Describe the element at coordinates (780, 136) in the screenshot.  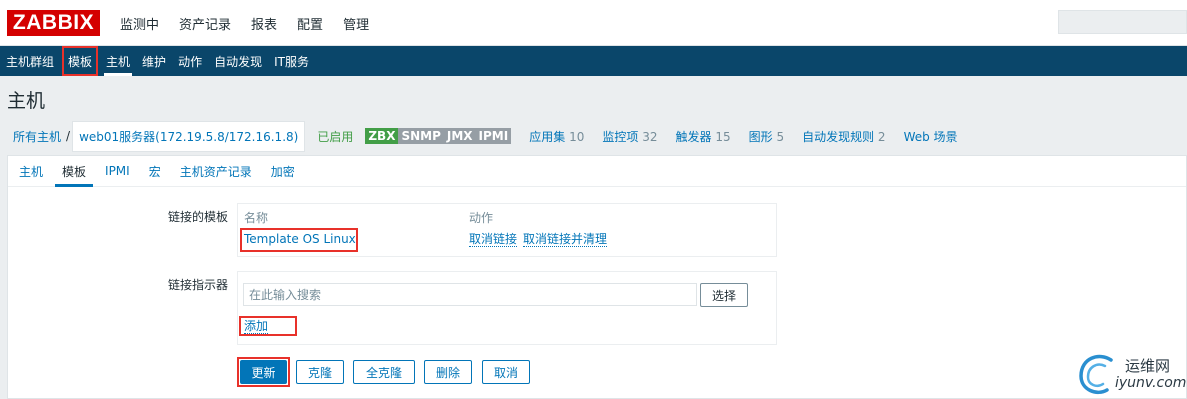
I see `graphs-count: 5` at that location.